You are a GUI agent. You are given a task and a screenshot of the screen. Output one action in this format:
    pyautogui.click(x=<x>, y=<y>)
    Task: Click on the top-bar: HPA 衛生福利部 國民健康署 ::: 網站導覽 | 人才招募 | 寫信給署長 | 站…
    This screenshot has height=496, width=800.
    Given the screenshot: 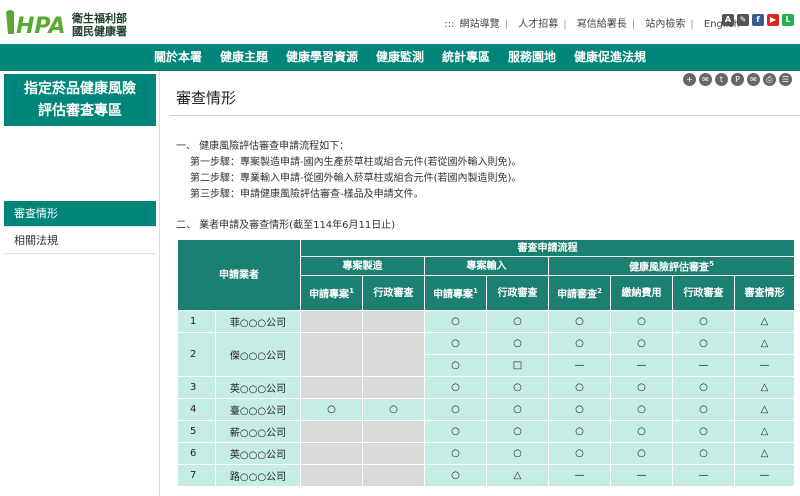 What is the action you would take?
    pyautogui.click(x=400, y=22)
    